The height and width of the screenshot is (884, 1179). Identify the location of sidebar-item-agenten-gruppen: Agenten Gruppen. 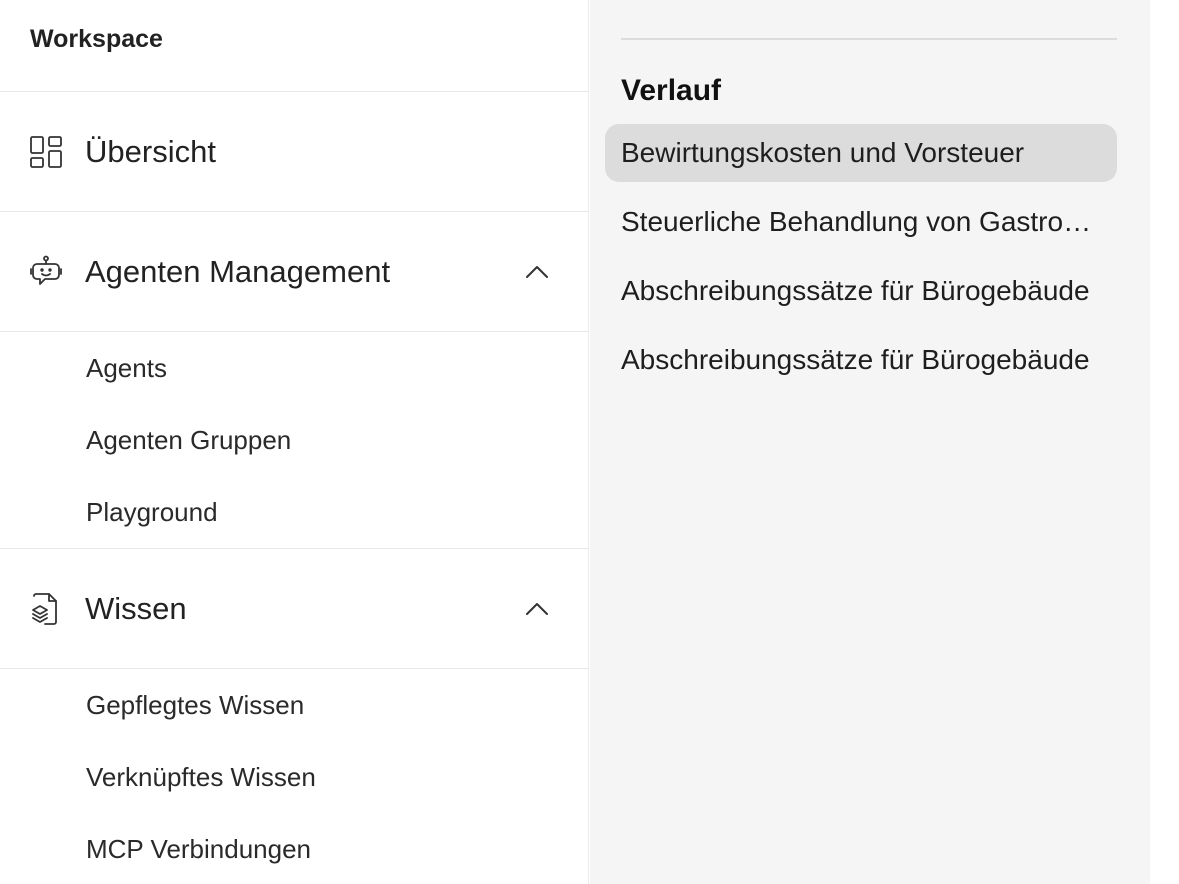
(294, 440).